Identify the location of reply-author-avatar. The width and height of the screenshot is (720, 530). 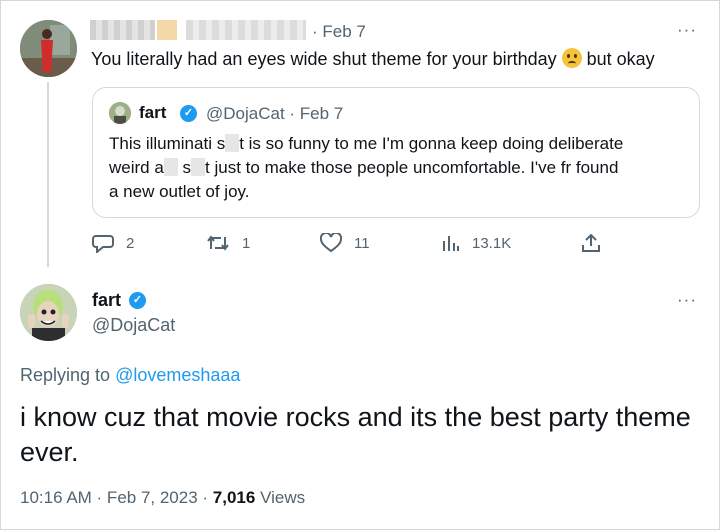
(48, 48).